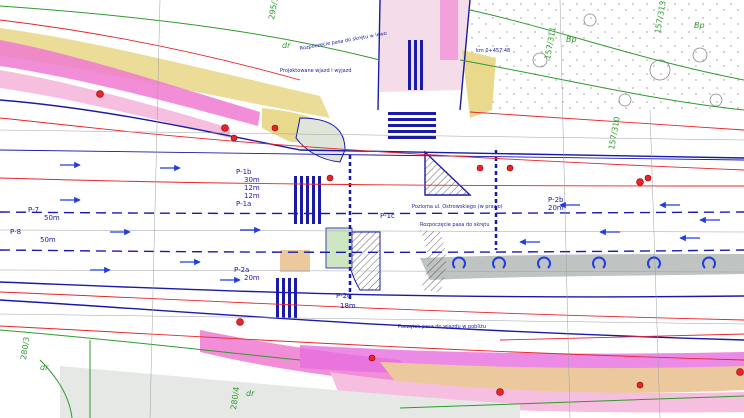 The height and width of the screenshot is (418, 744). Describe the element at coordinates (241, 270) in the screenshot. I see `lane-label-p2a: P-2a` at that location.